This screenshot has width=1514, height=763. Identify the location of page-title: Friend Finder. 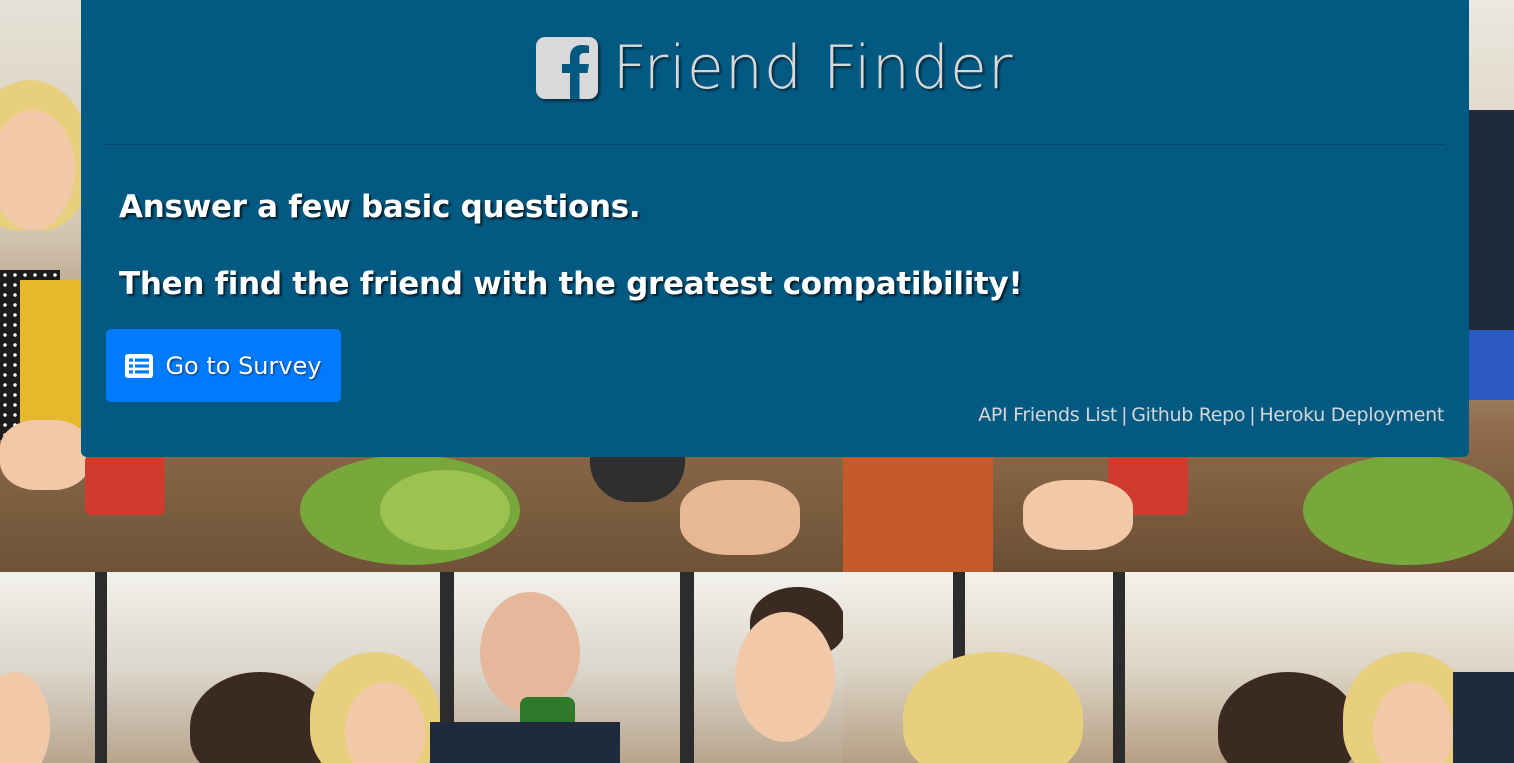
(813, 68).